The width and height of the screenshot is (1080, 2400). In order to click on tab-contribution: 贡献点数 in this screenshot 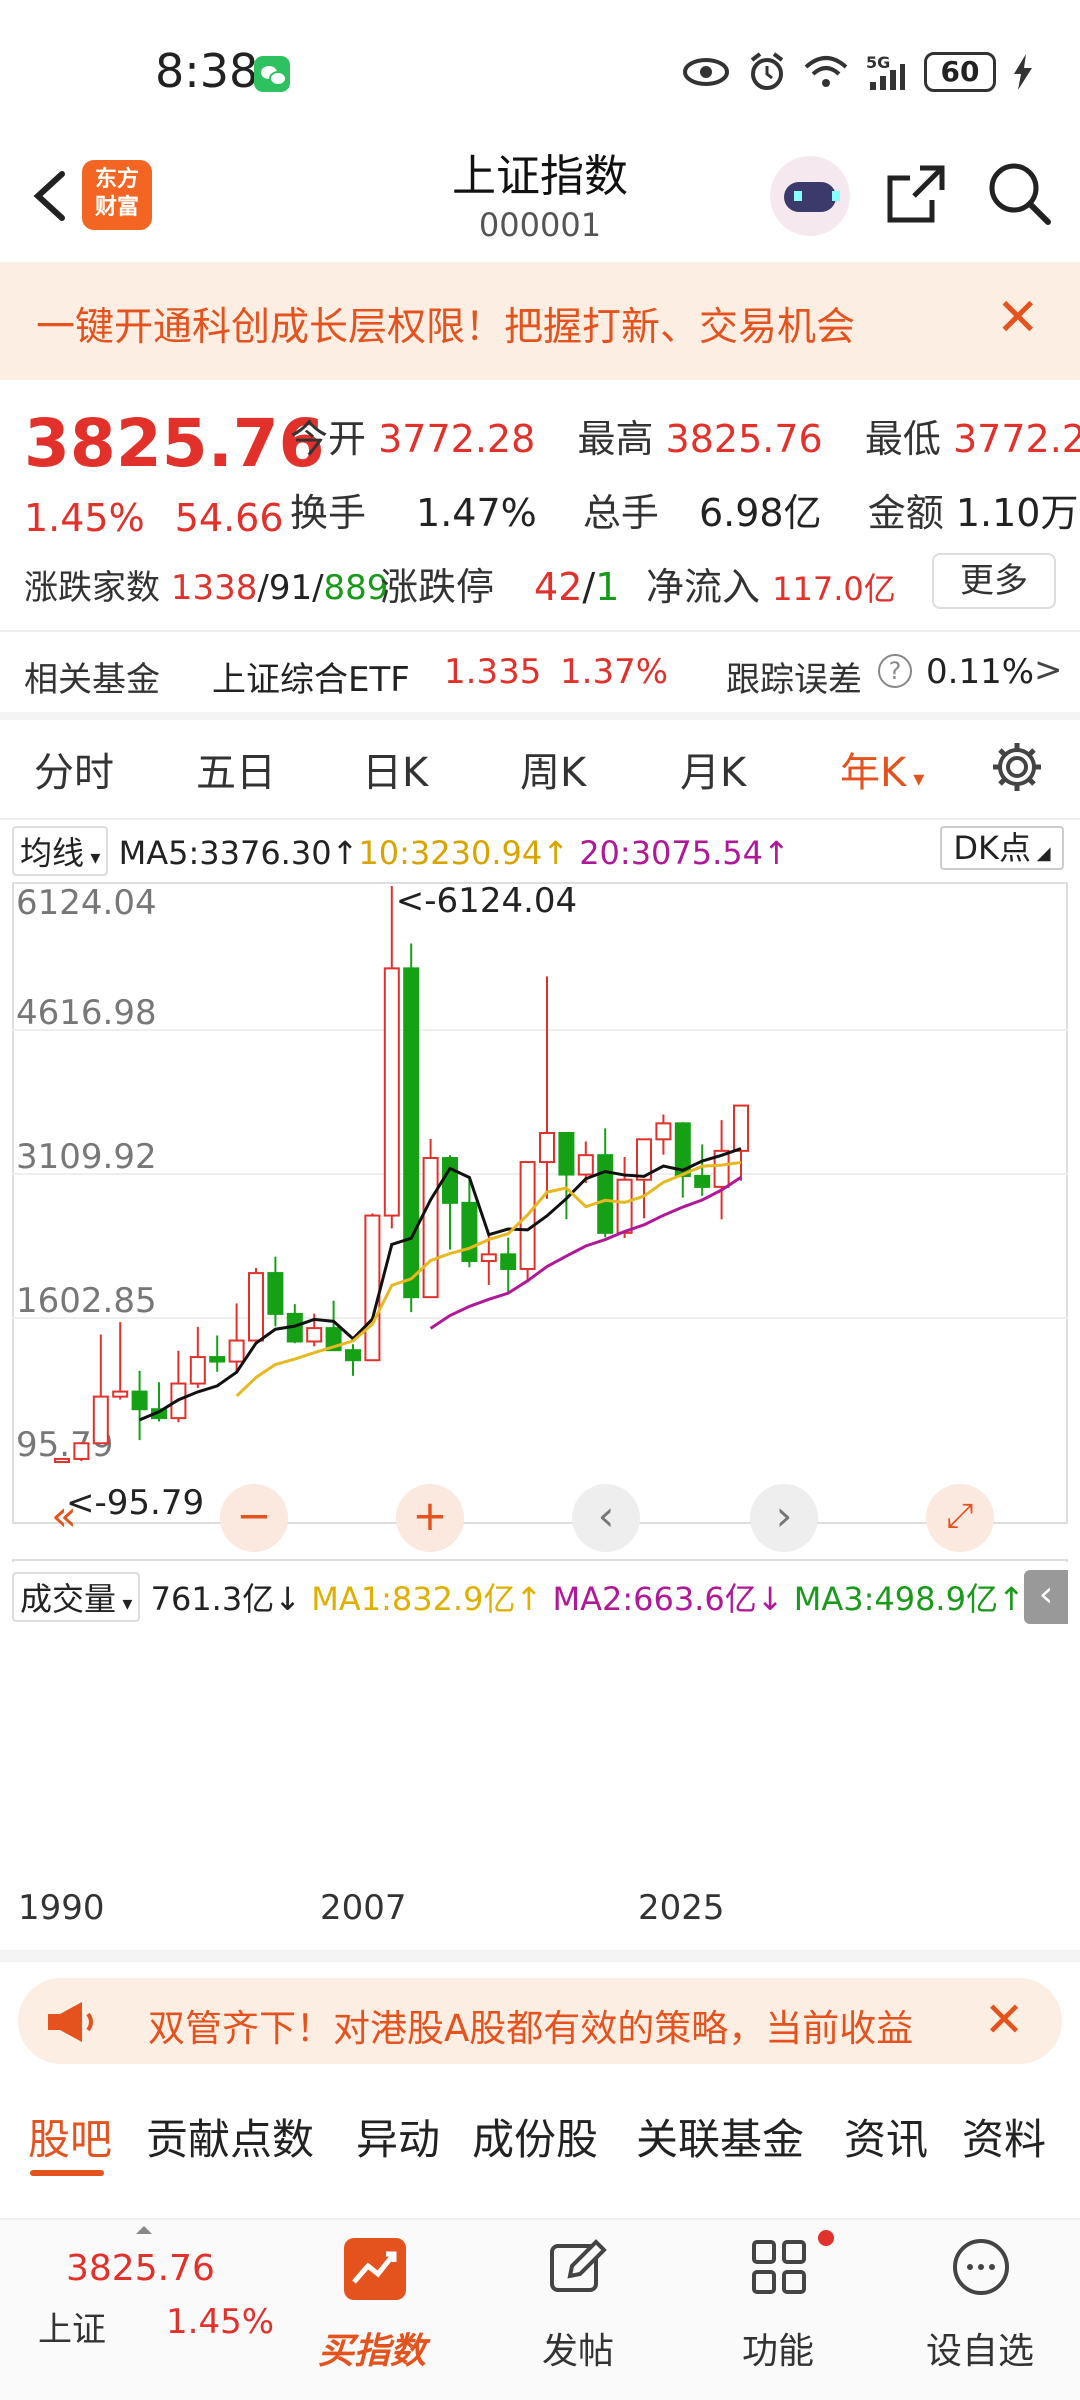, I will do `click(230, 2136)`.